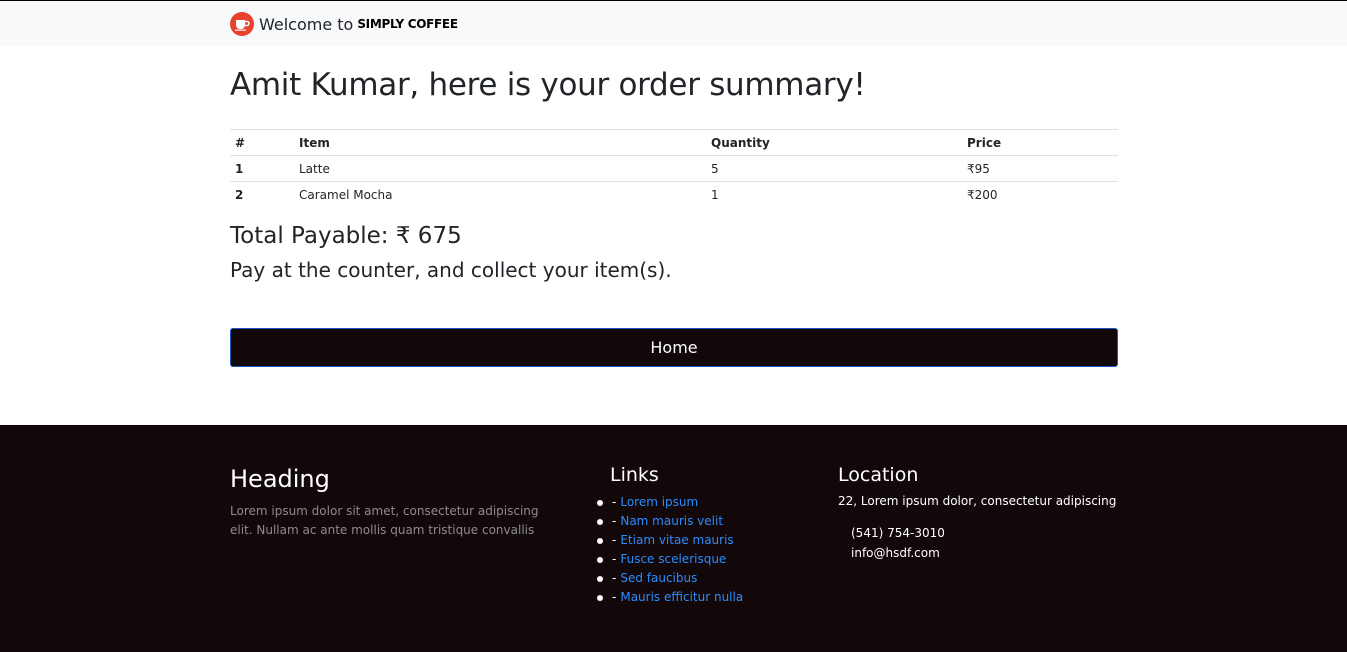  Describe the element at coordinates (242, 24) in the screenshot. I see `coffee-cup-icon` at that location.